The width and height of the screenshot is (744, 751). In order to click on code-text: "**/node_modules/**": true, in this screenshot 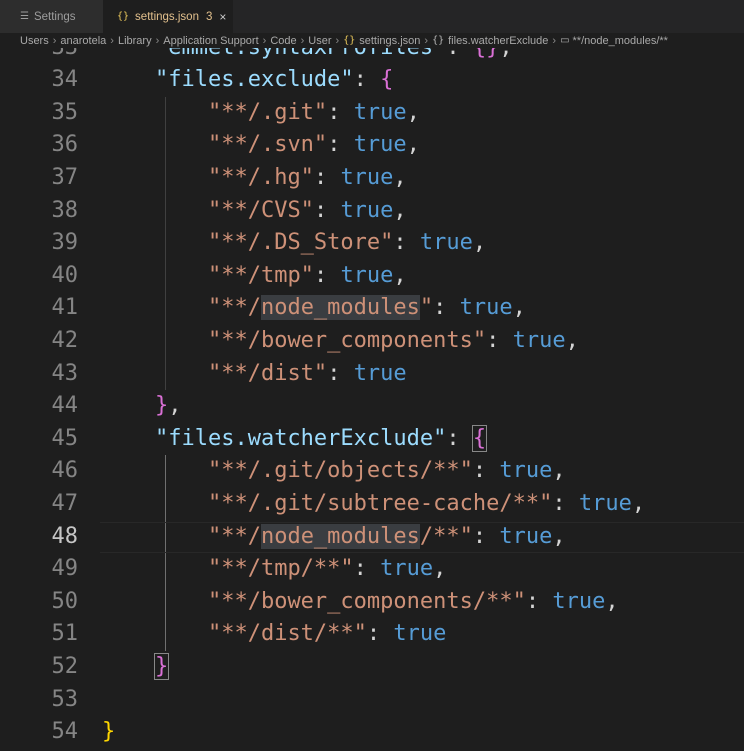, I will do `click(334, 537)`.